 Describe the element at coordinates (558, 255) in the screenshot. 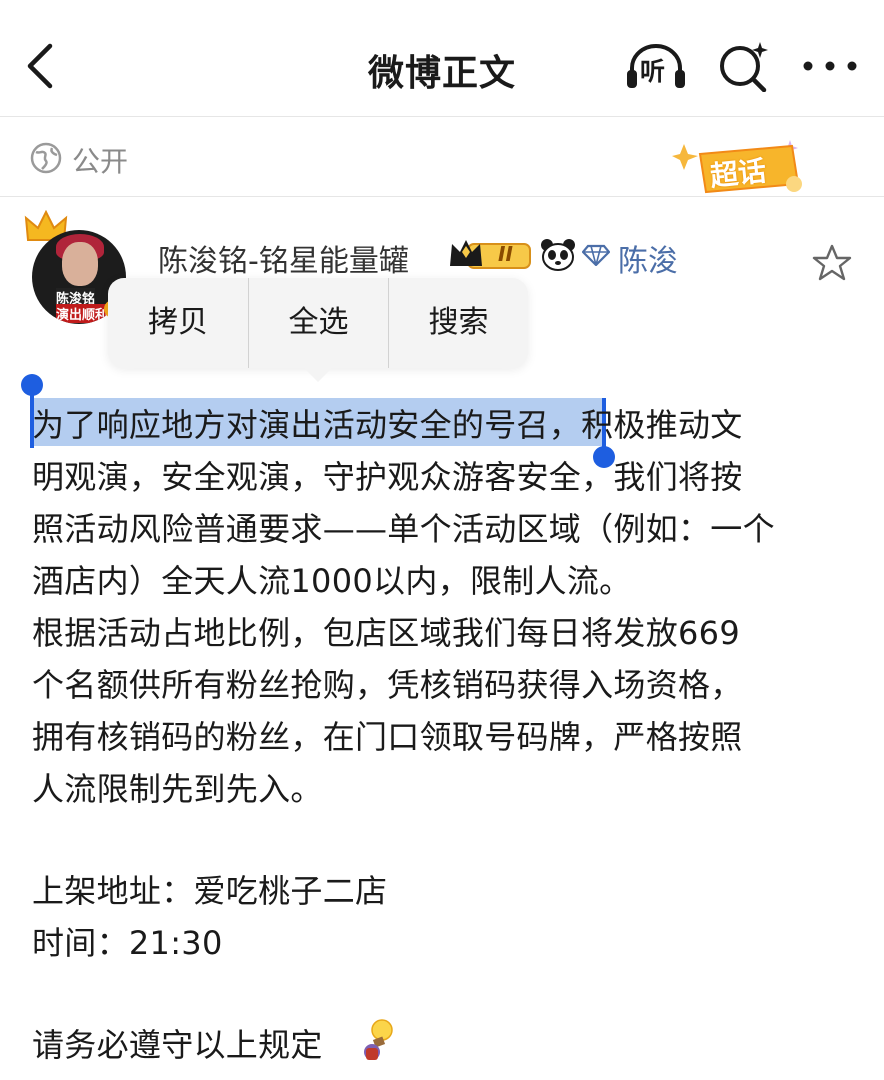

I see `panda-icon` at that location.